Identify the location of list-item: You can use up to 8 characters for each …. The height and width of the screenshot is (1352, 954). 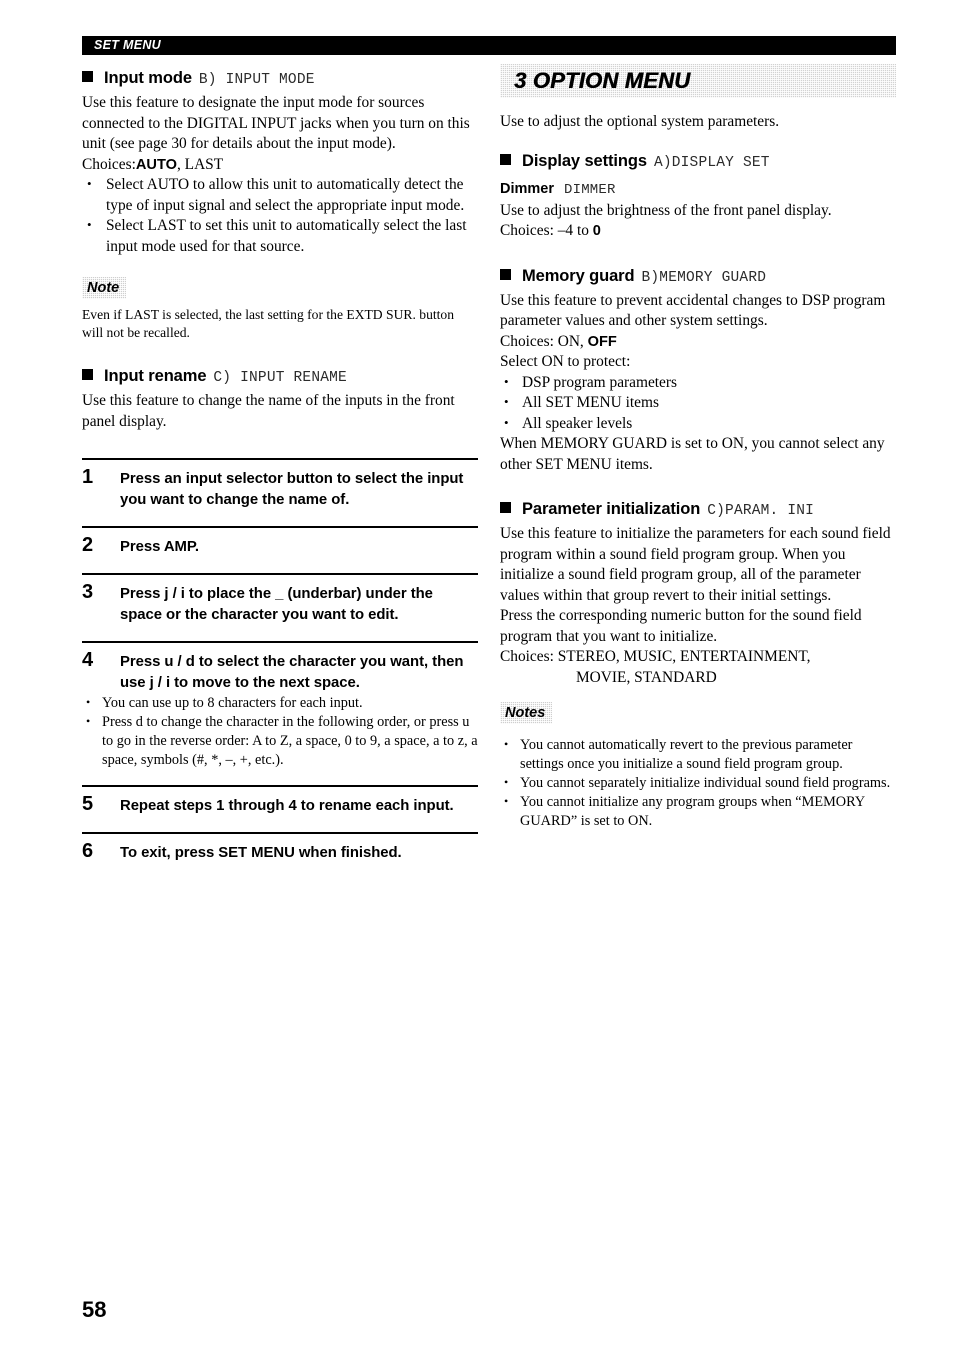
(280, 703).